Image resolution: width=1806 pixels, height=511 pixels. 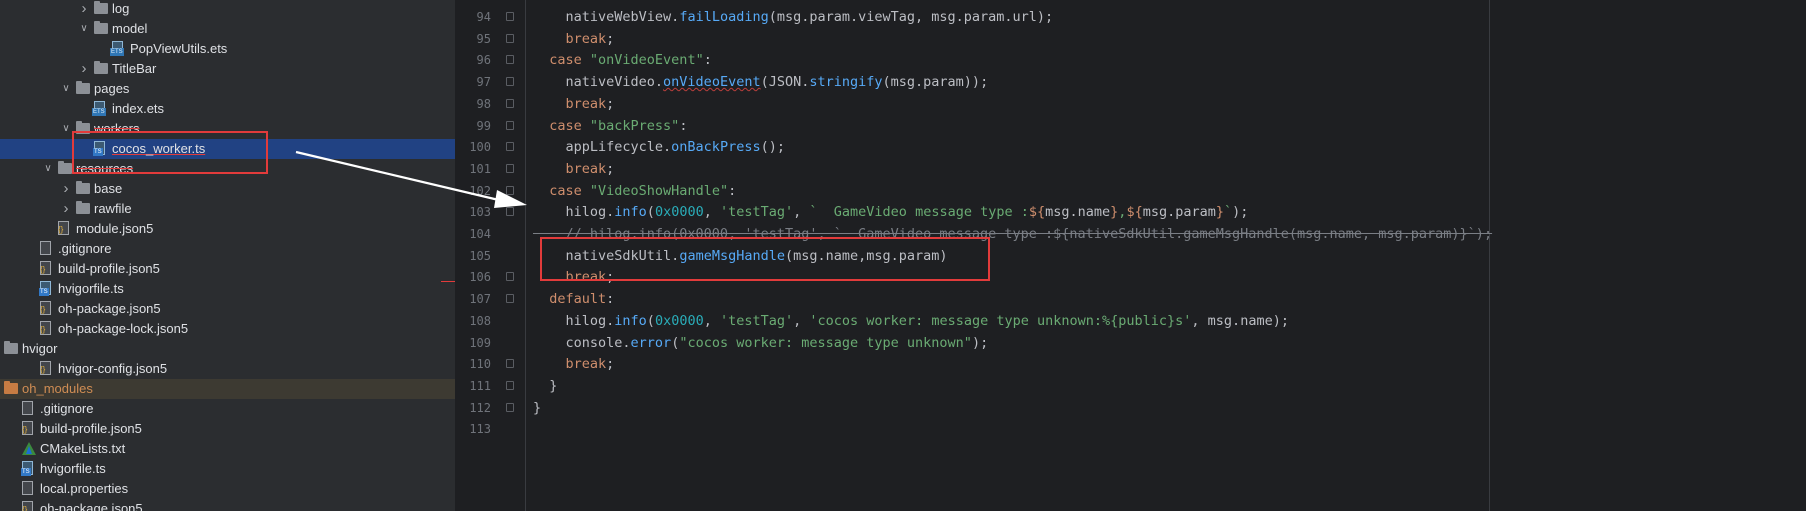 What do you see at coordinates (630, 320) in the screenshot?
I see `code-token: info` at bounding box center [630, 320].